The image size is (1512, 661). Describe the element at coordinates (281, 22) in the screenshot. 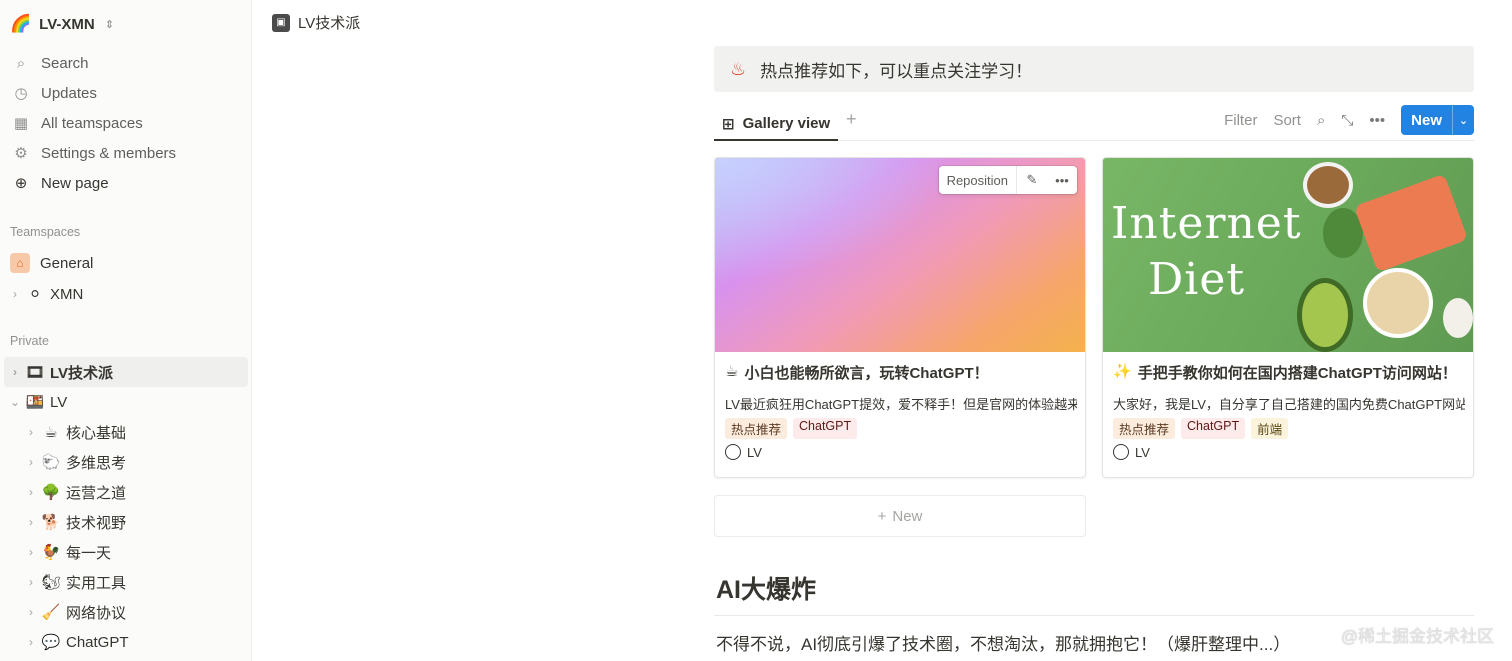

I see `film-icon: ▣` at that location.